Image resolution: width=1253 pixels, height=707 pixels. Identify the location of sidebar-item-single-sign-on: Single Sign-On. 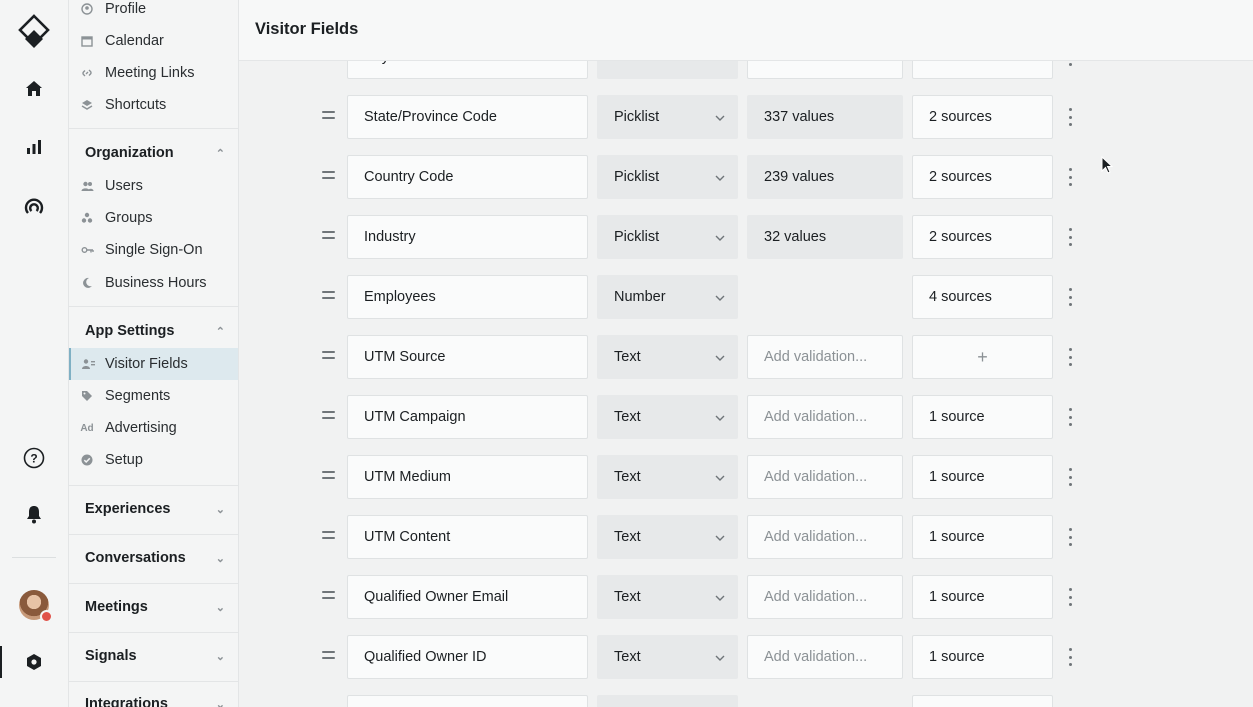
(153, 250).